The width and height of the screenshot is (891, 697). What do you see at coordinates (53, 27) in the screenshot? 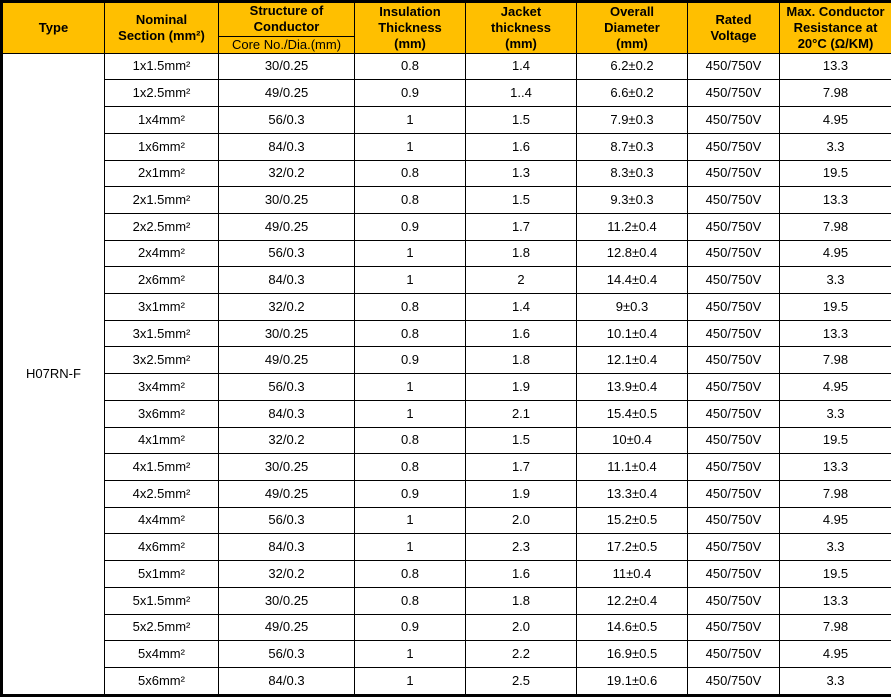
I see `column-header-type: Type` at bounding box center [53, 27].